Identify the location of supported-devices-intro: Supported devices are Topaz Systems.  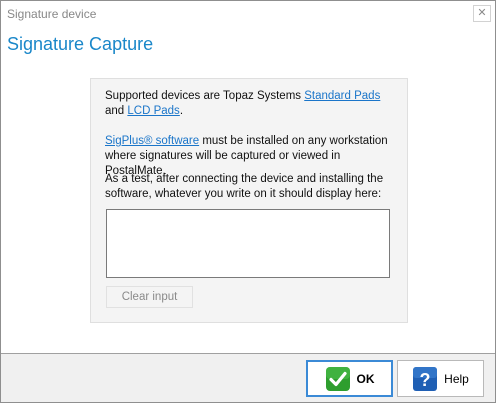
(205, 96).